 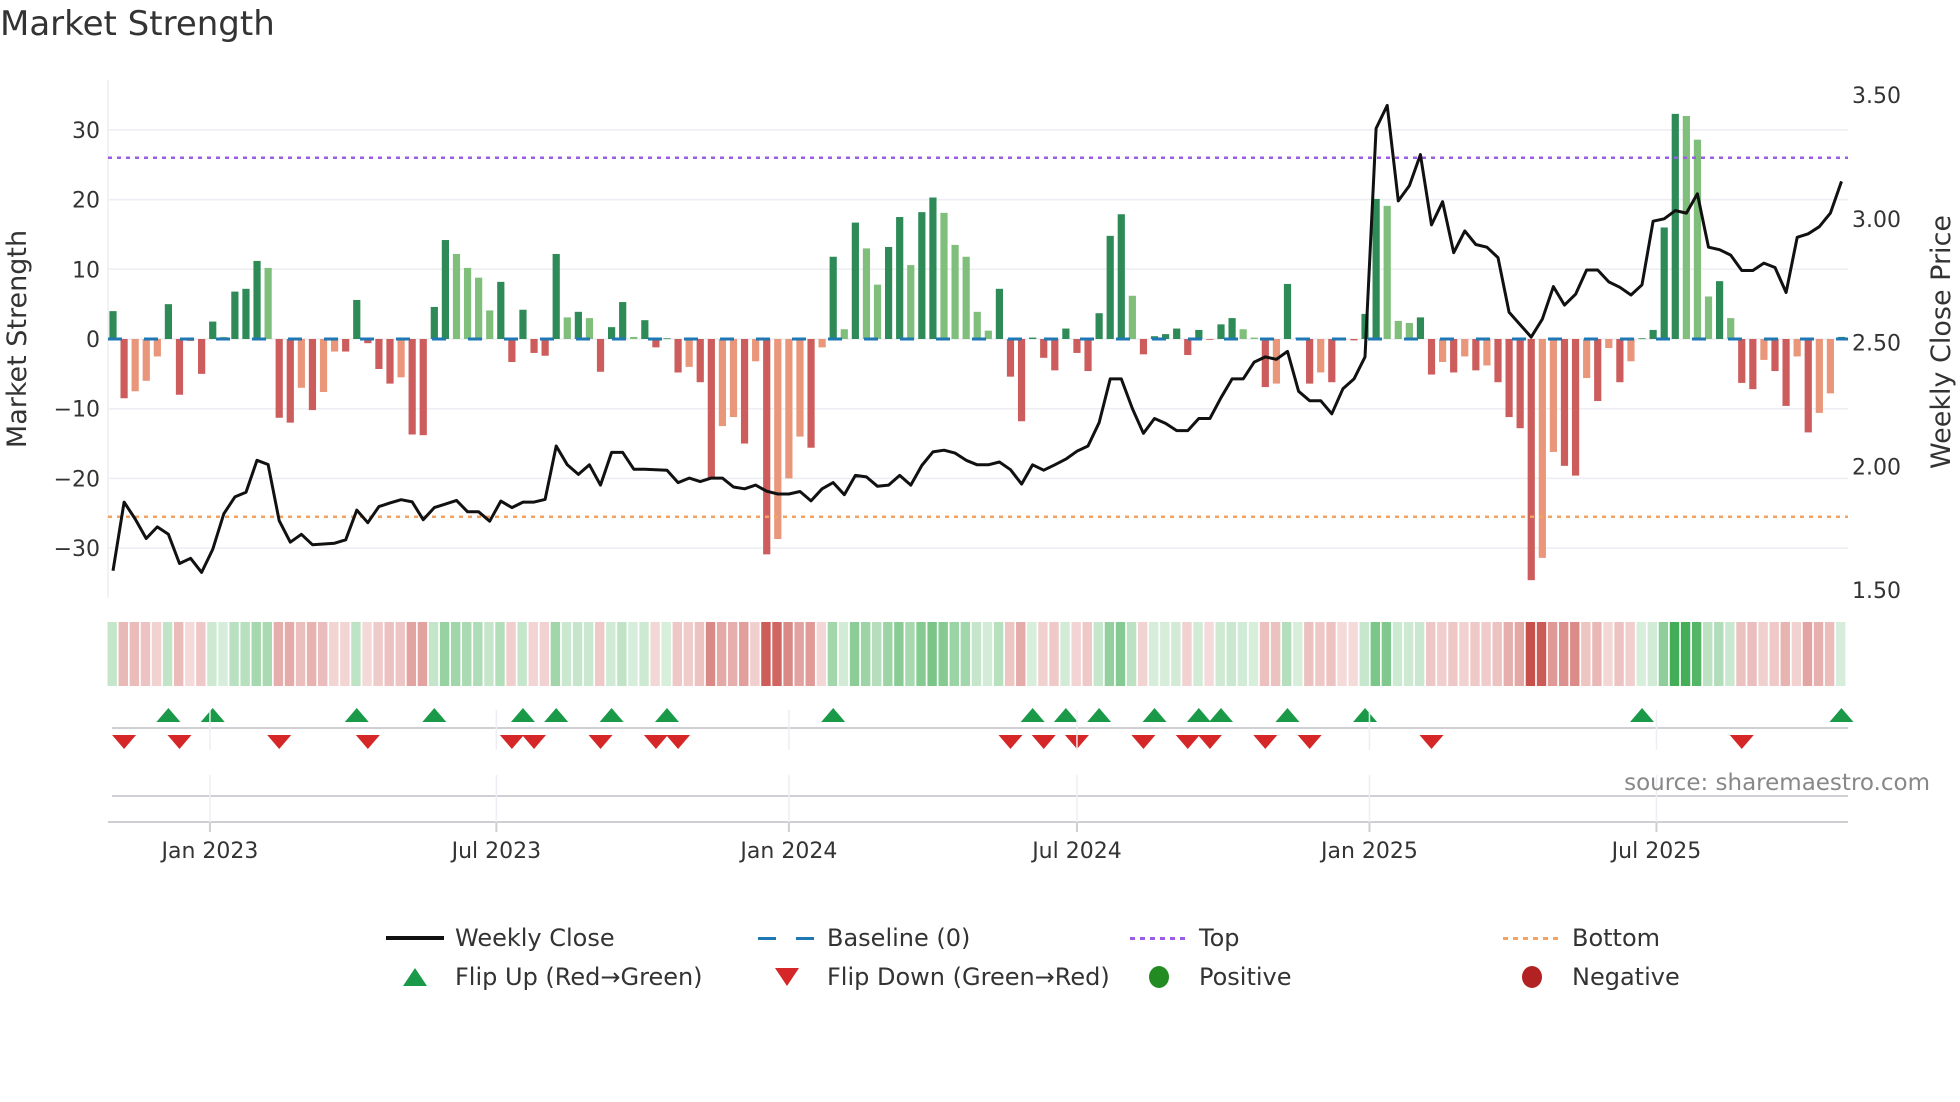 I want to click on triangle-down-icon, so click(x=787, y=977).